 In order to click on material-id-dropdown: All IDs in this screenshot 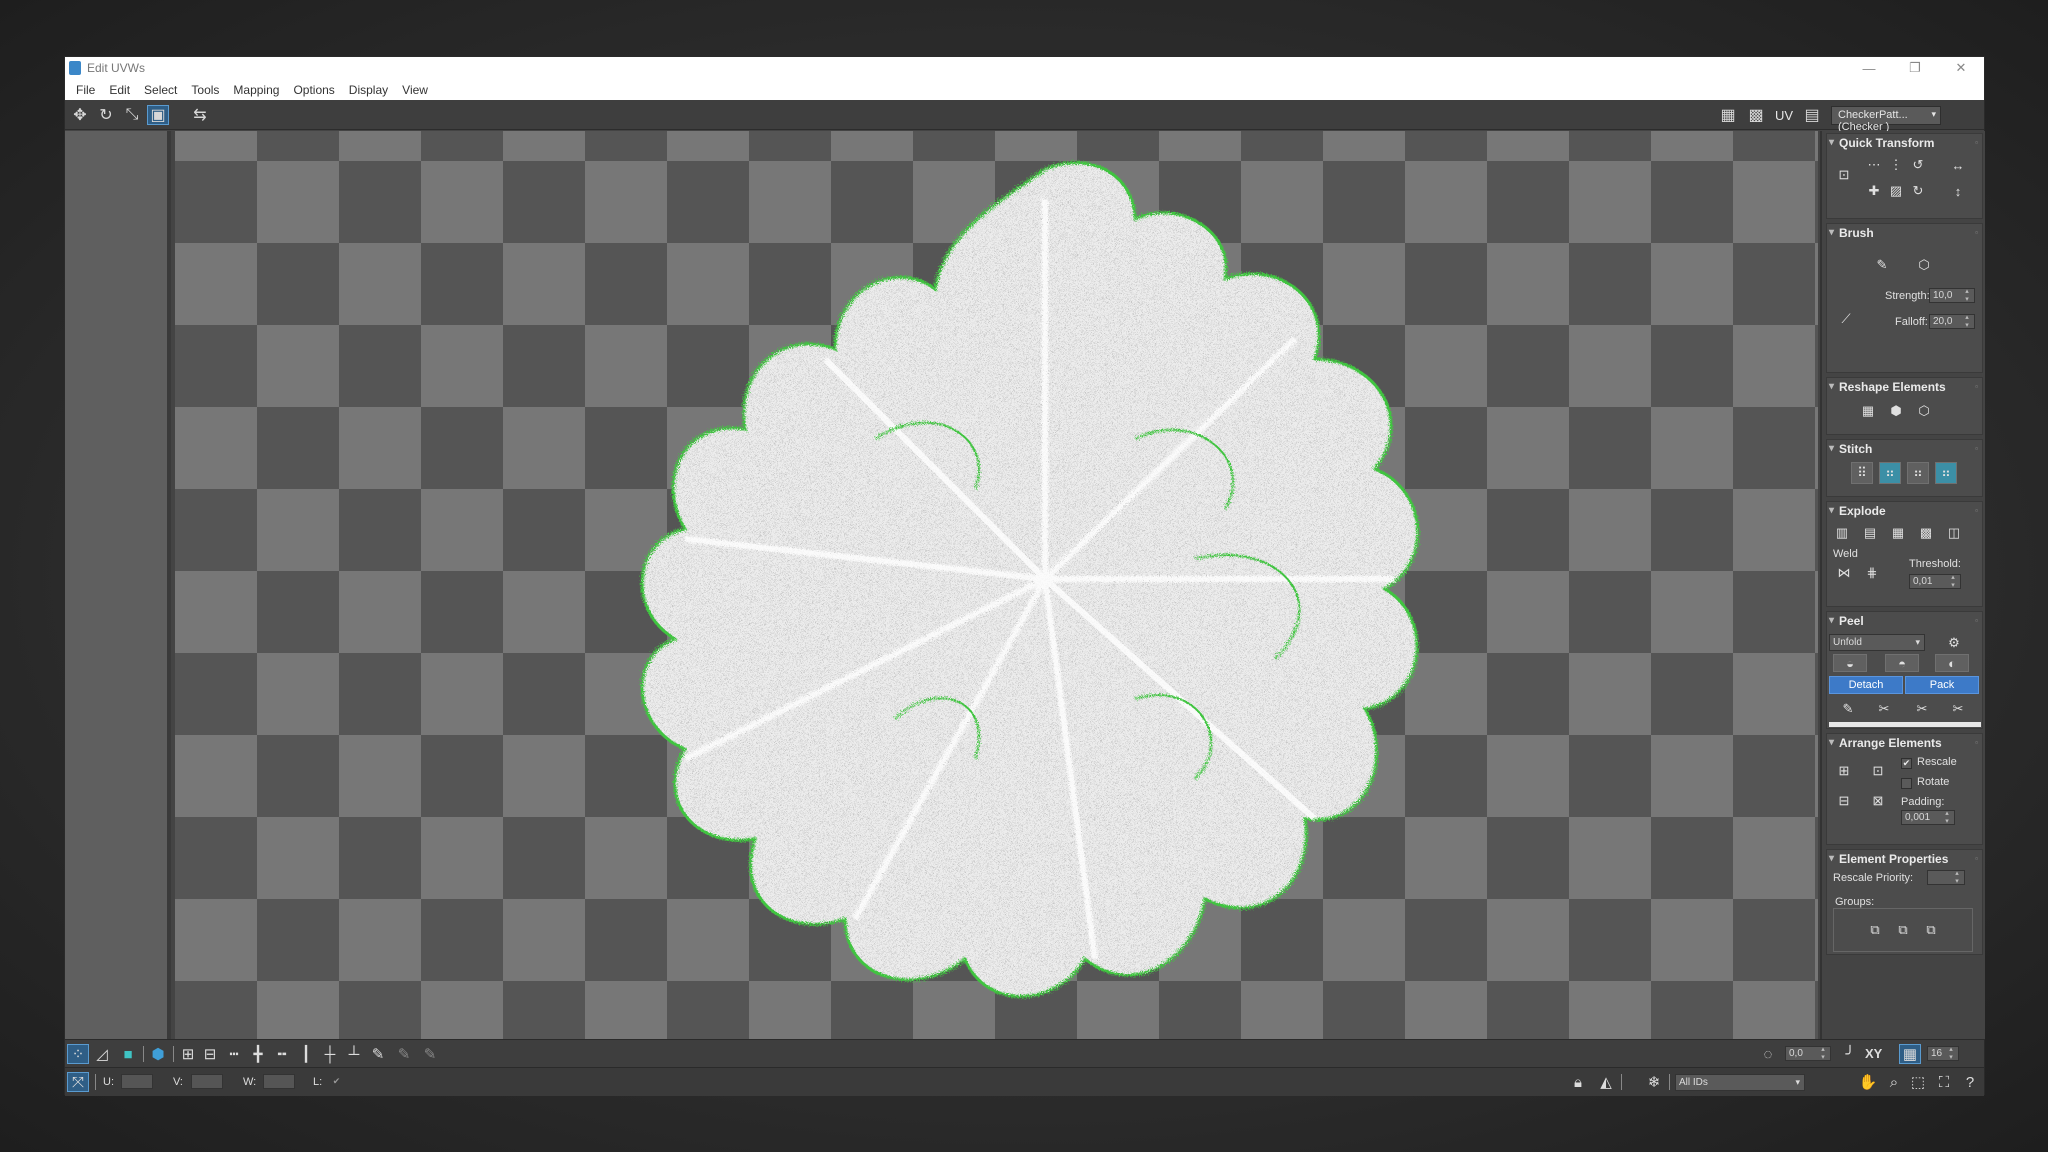, I will do `click(1740, 1082)`.